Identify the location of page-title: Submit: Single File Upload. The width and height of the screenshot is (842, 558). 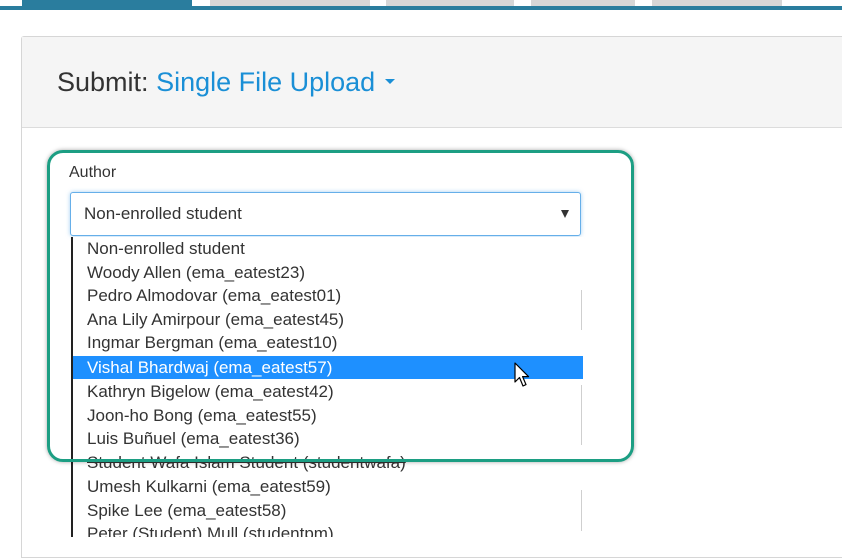
(226, 82).